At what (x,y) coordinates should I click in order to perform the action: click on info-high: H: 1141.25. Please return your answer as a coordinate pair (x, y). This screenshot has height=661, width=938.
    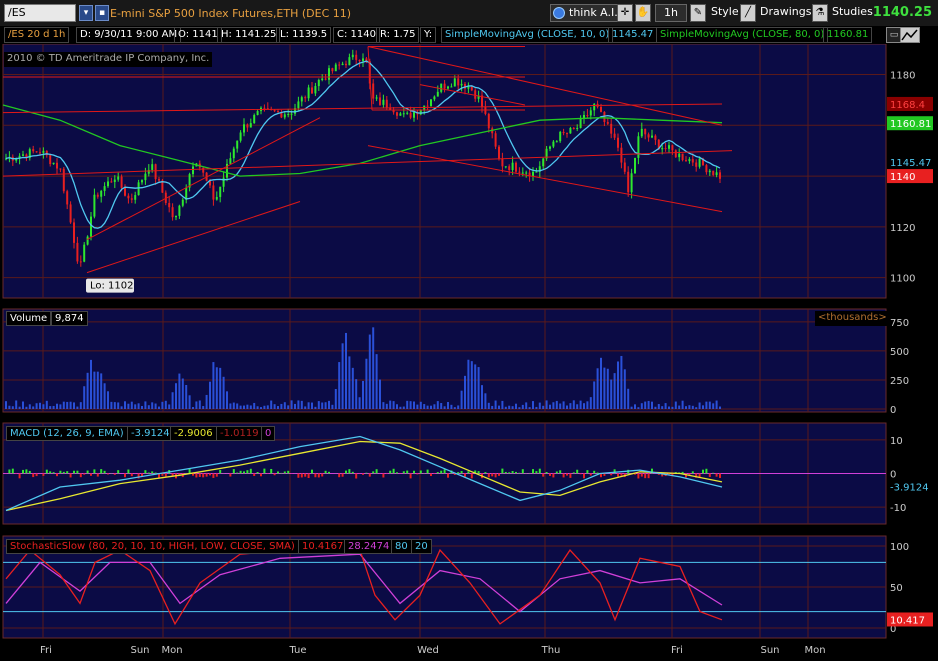
    Looking at the image, I should click on (249, 35).